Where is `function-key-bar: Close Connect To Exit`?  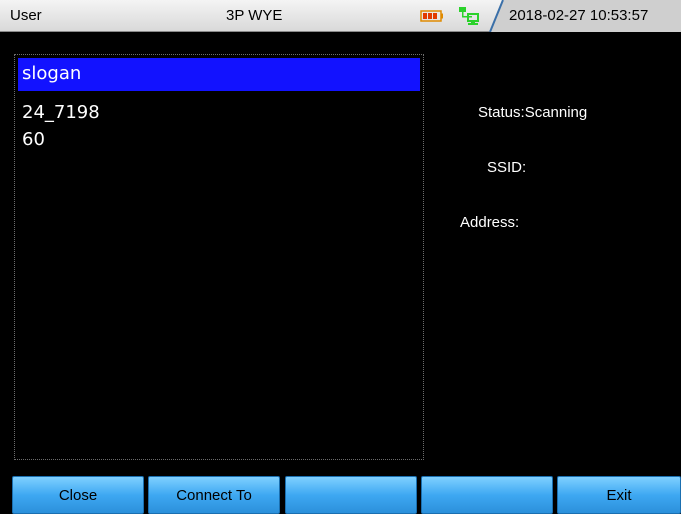
function-key-bar: Close Connect To Exit is located at coordinates (340, 493).